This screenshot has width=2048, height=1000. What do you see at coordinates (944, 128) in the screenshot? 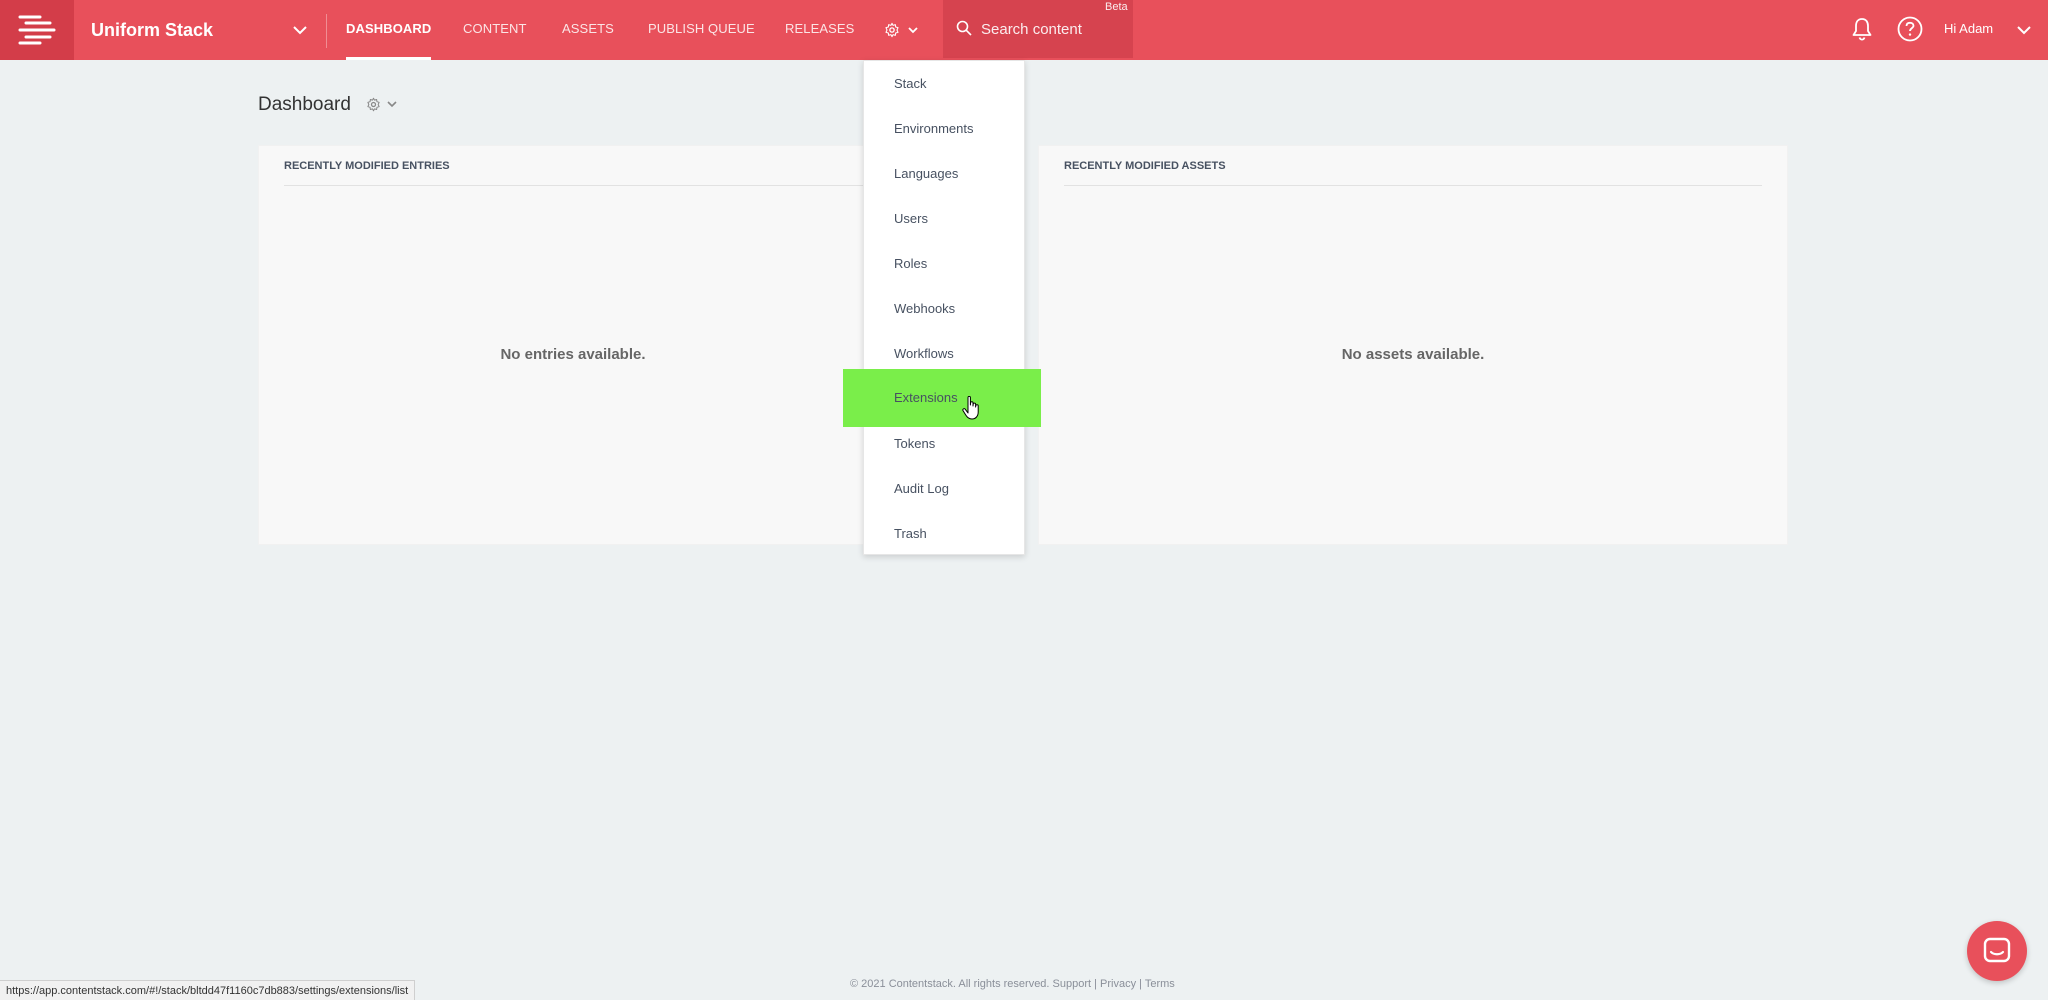
I see `menu-item-environments: Environments` at bounding box center [944, 128].